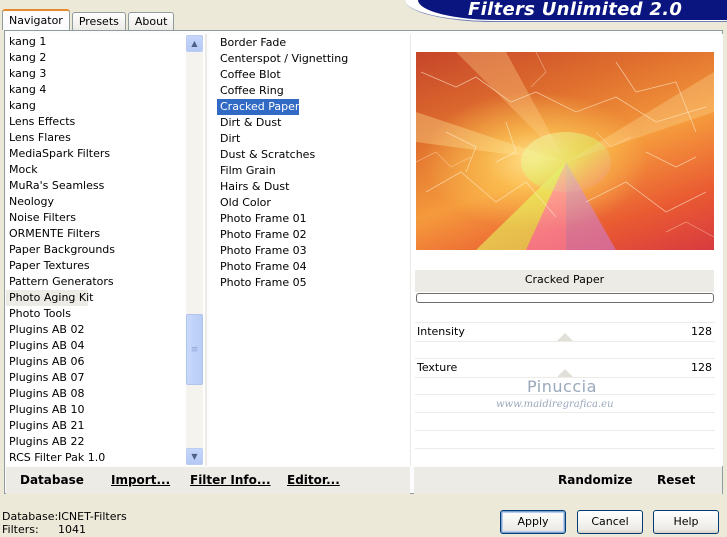 The height and width of the screenshot is (537, 727). I want to click on tab-presets: Presets, so click(98, 21).